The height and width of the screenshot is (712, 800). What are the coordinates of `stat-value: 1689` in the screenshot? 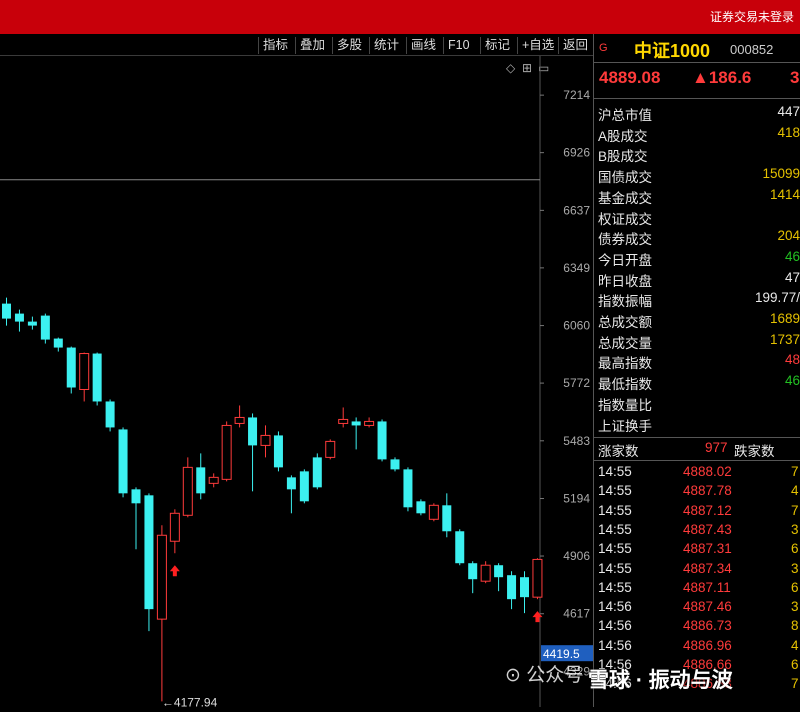 It's located at (784, 318).